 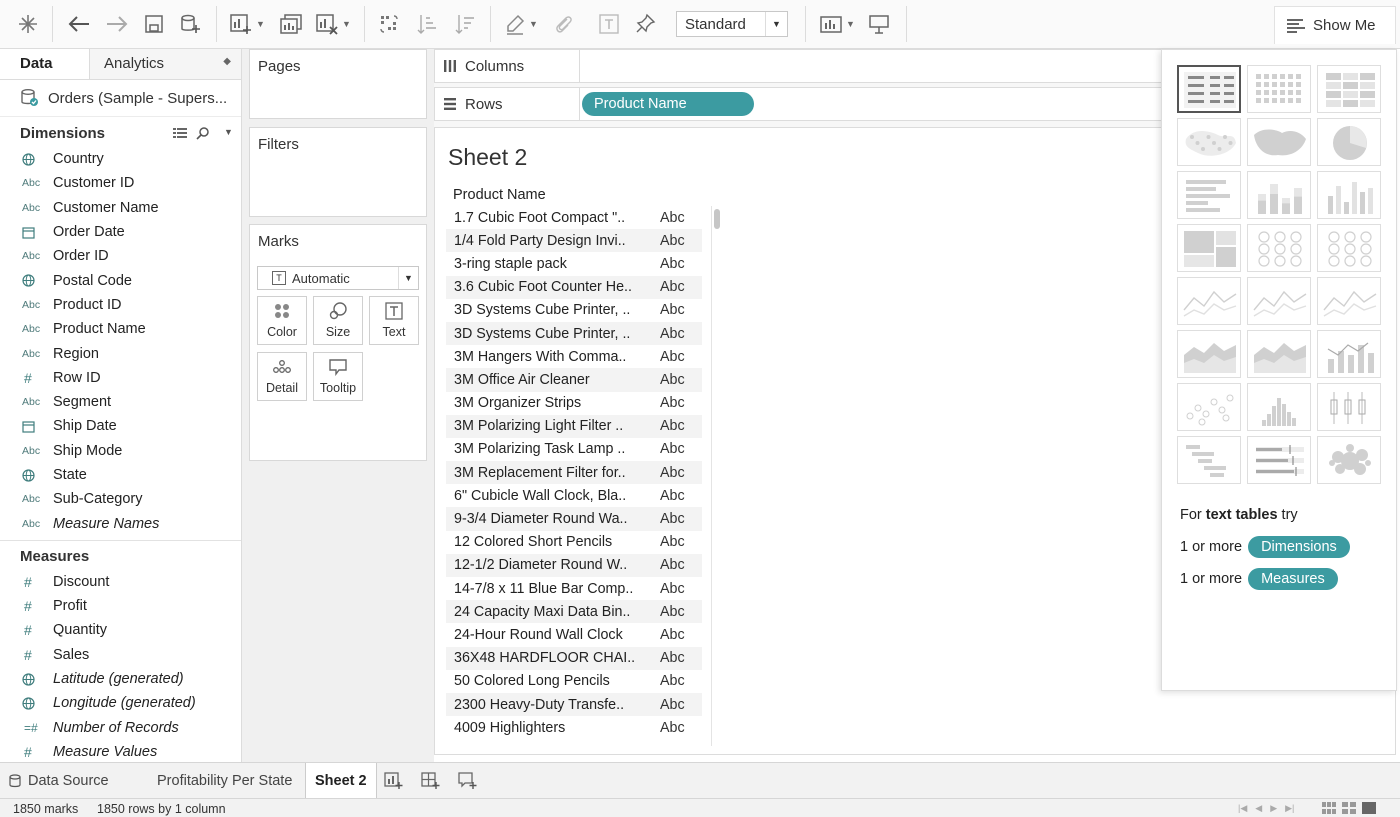 I want to click on presentation-mode-icon, so click(x=879, y=24).